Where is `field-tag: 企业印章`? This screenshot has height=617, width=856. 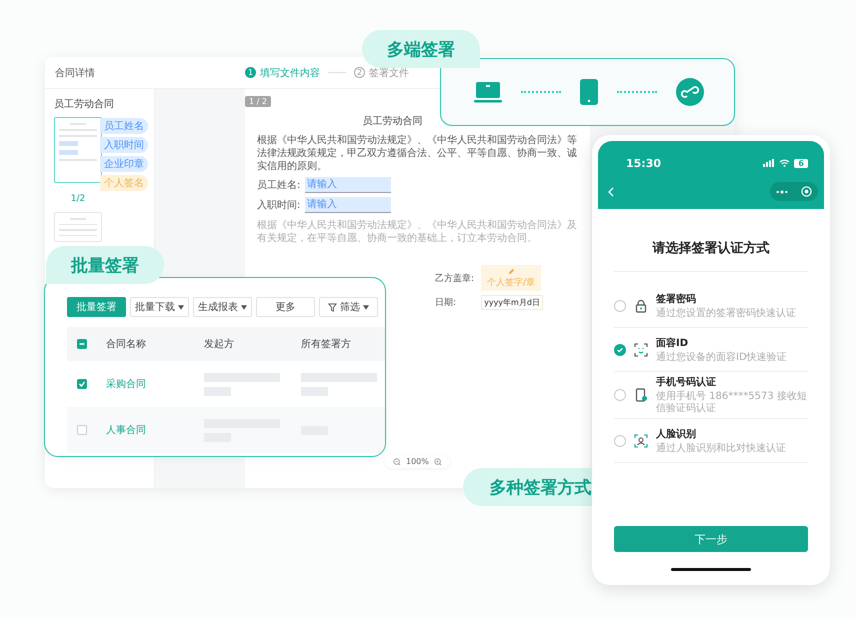
field-tag: 企业印章 is located at coordinates (124, 164).